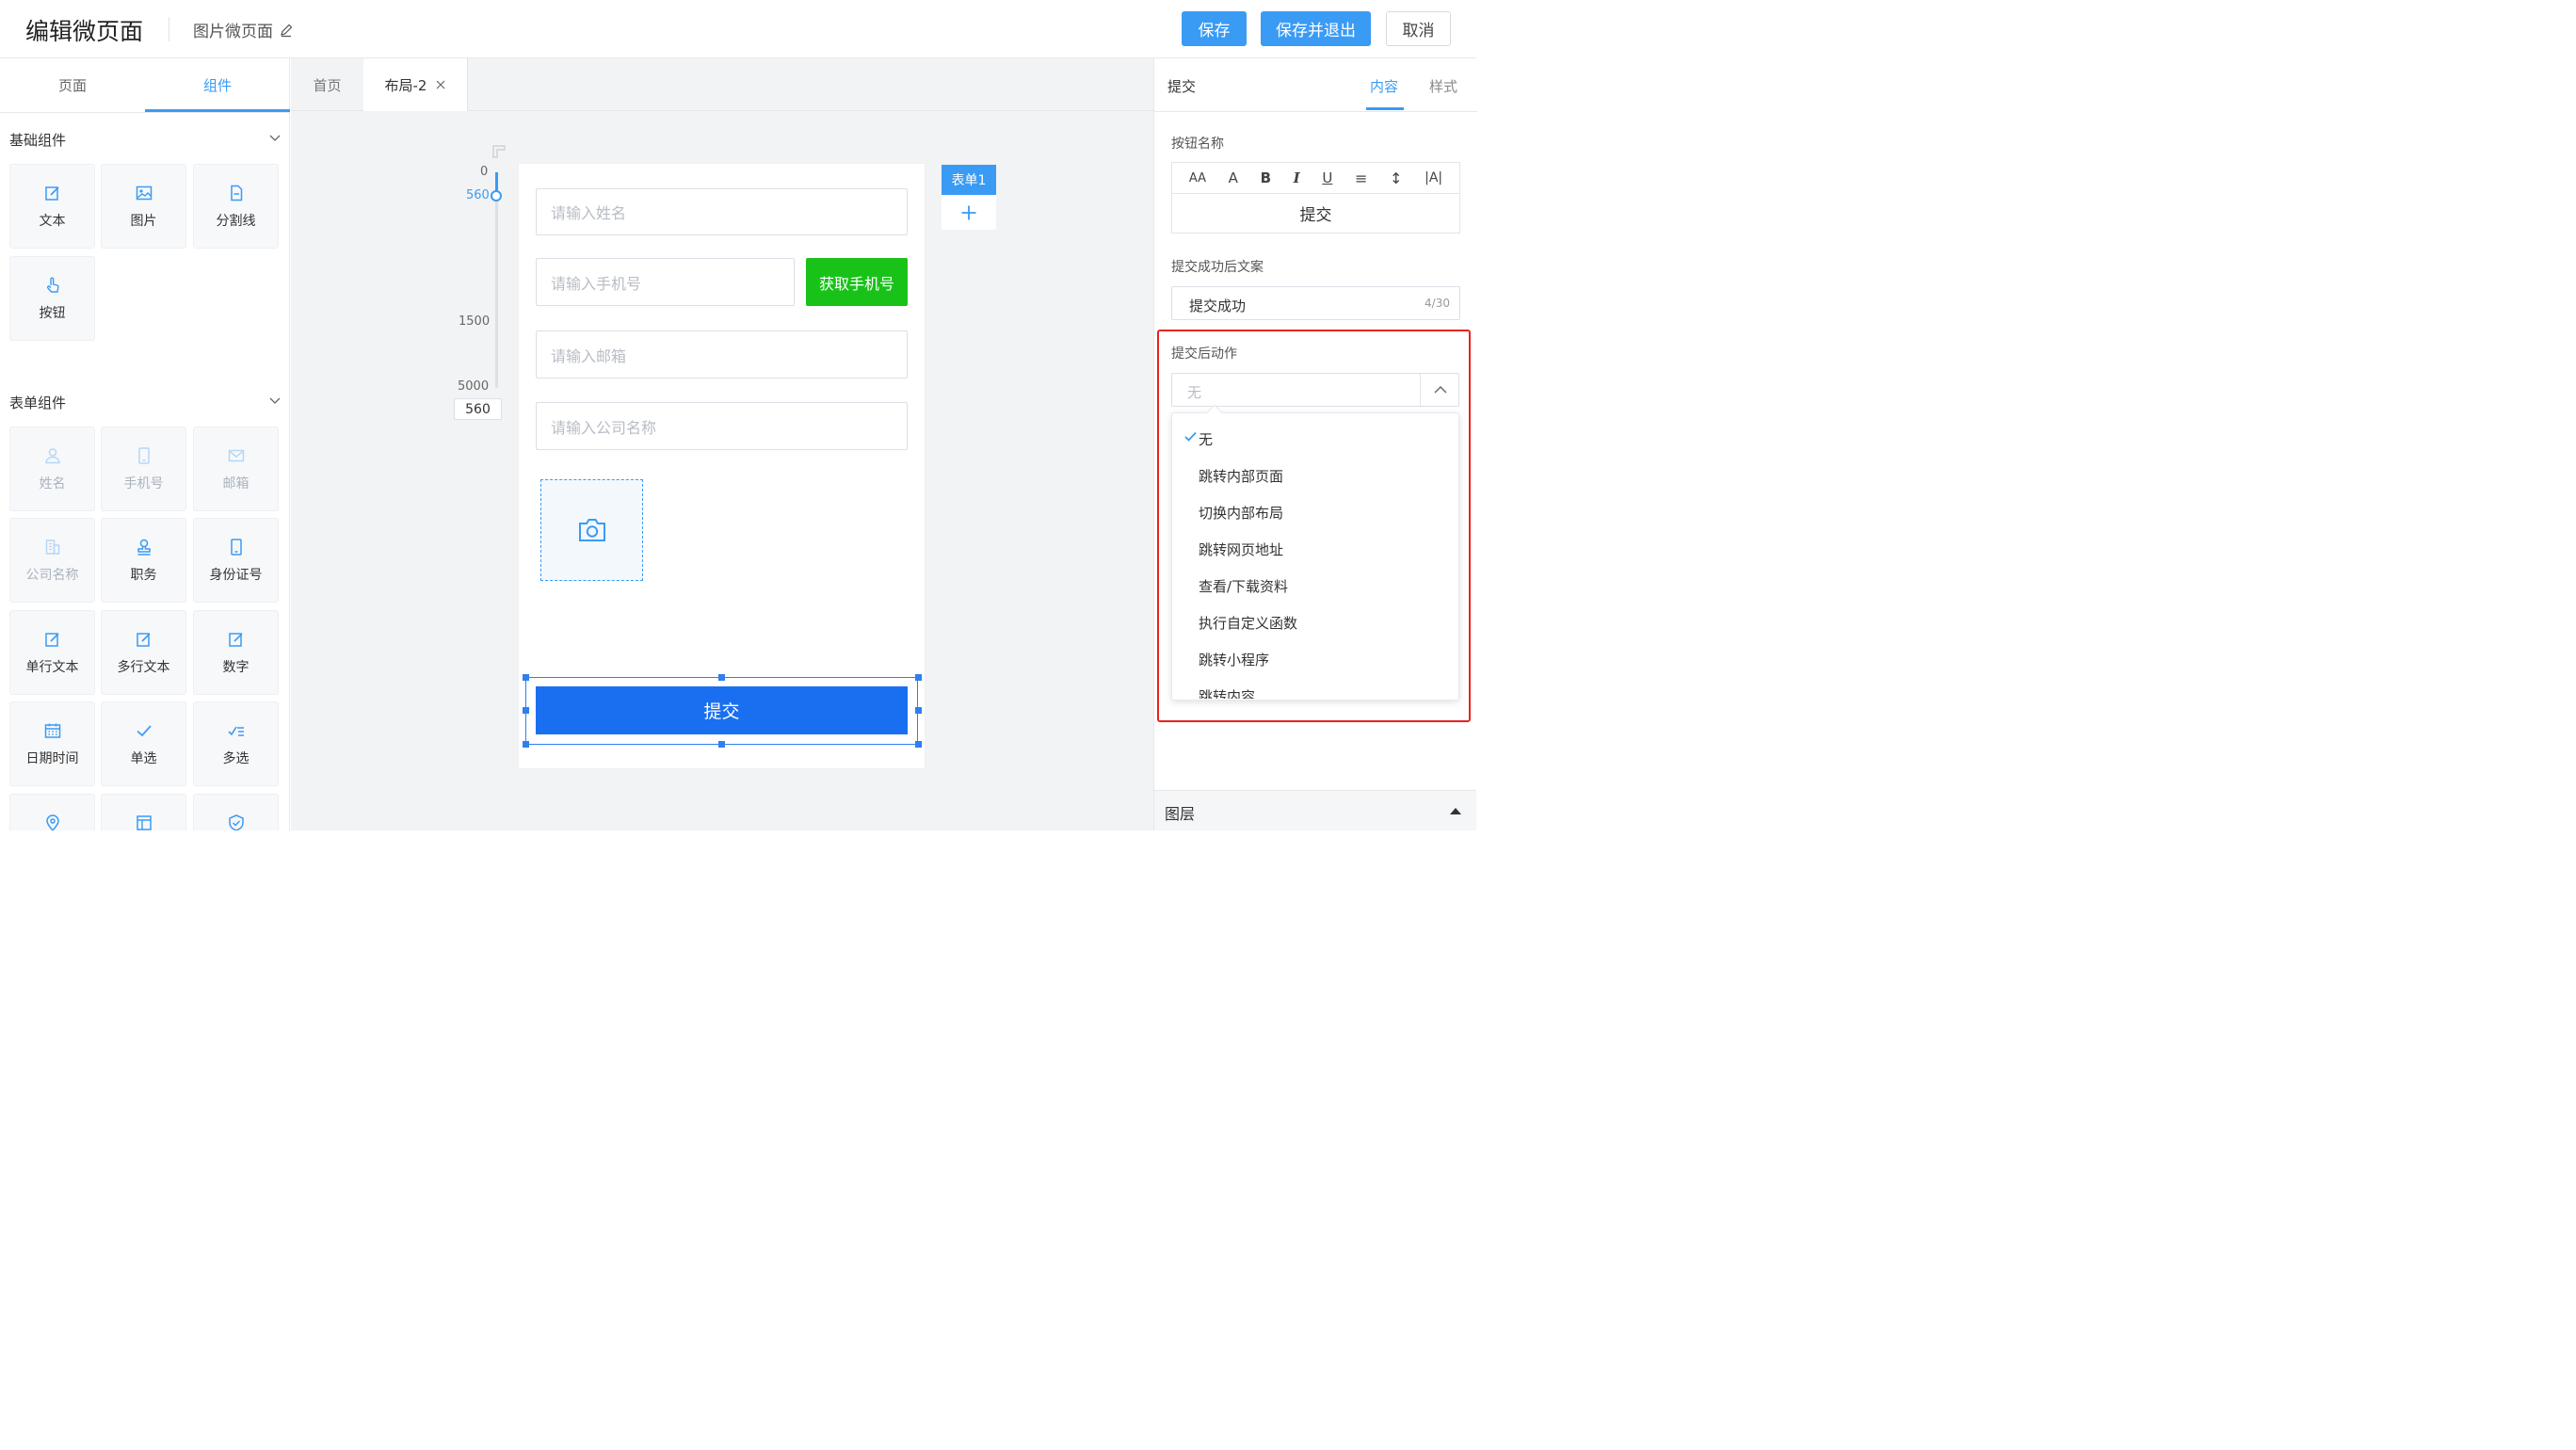 This screenshot has width=2576, height=1450. Describe the element at coordinates (1217, 267) in the screenshot. I see `success-text-label: 提交成功后文案` at that location.